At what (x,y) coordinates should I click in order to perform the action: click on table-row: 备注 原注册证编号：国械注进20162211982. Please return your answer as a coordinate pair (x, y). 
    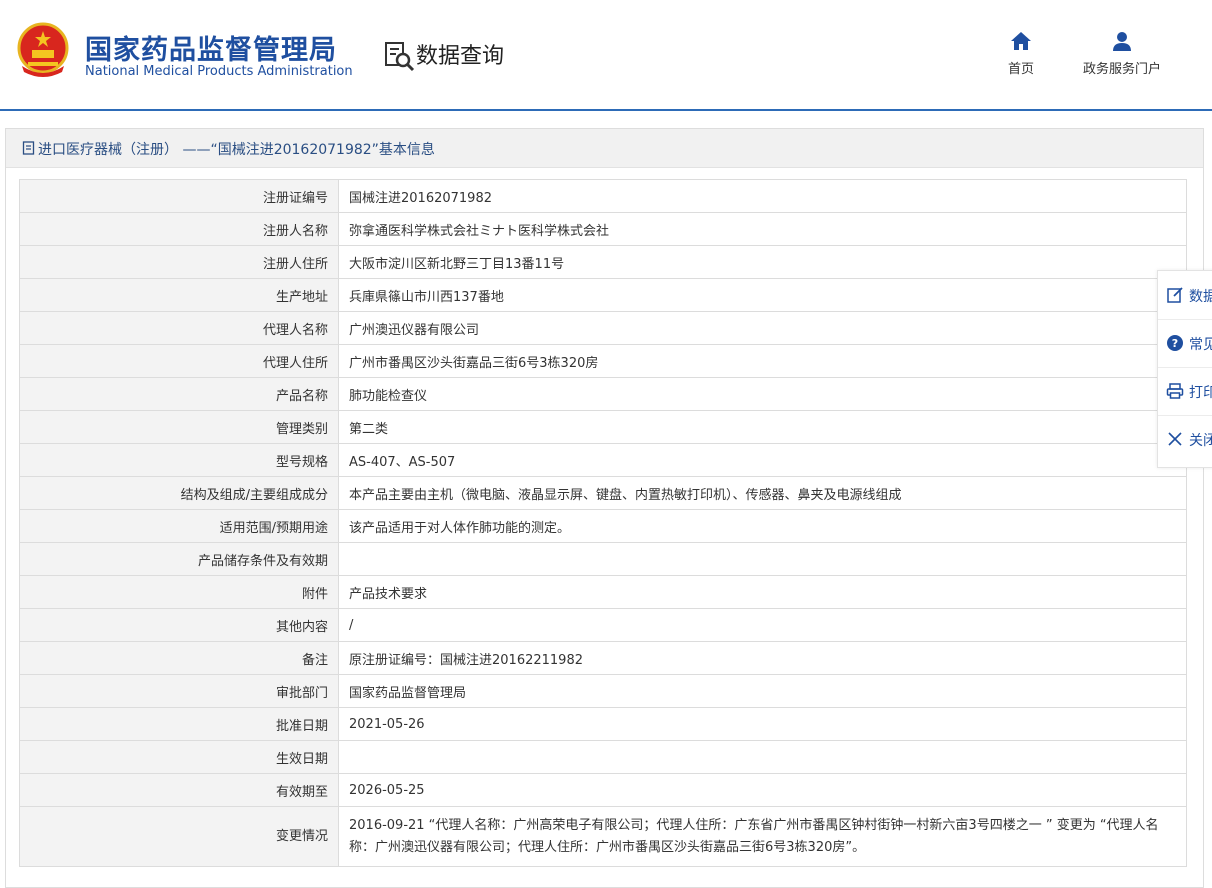
    Looking at the image, I should click on (603, 658).